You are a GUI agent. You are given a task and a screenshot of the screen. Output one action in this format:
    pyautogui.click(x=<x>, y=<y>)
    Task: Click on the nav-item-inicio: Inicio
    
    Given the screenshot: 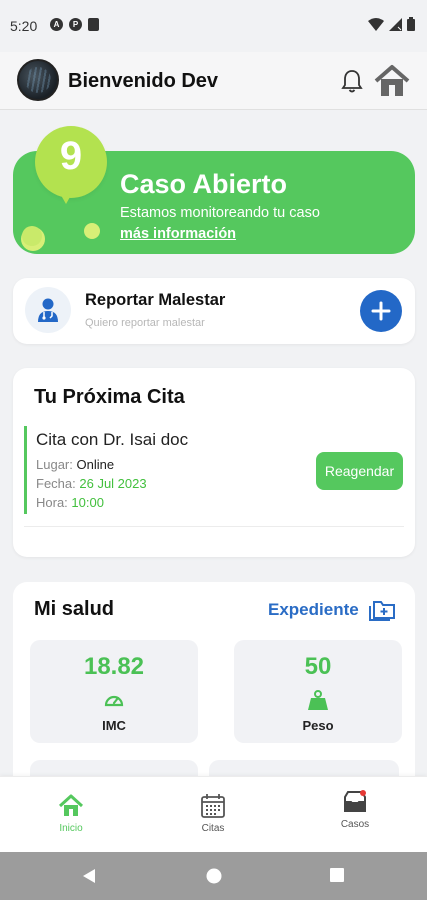 What is the action you would take?
    pyautogui.click(x=71, y=815)
    